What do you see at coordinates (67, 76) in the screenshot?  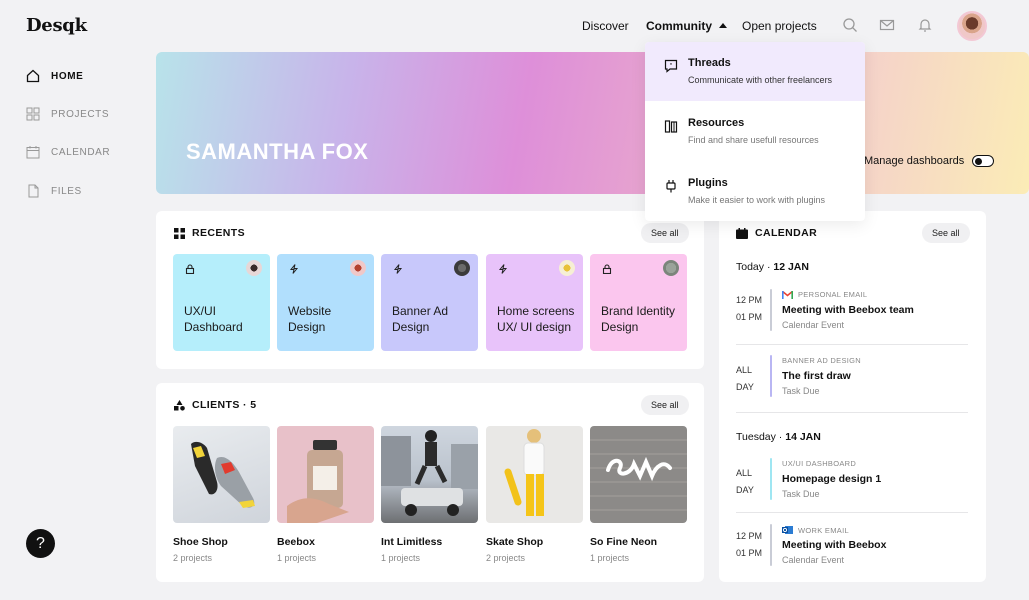 I see `sidebar-item-label: HOME` at bounding box center [67, 76].